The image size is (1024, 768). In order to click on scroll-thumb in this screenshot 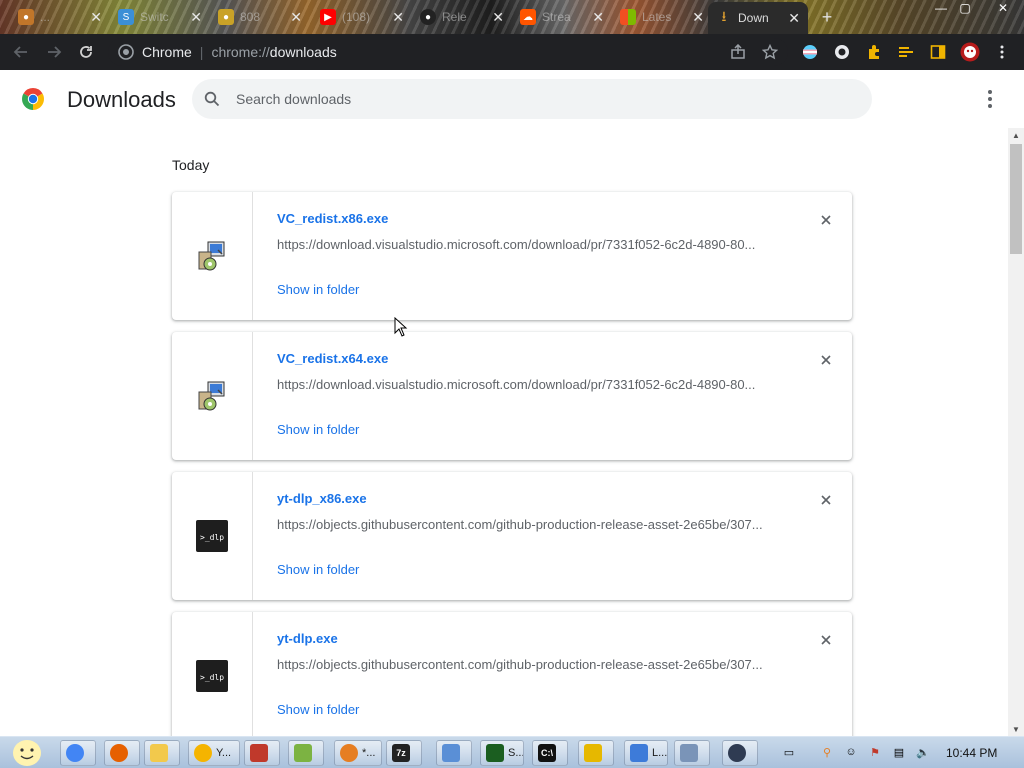, I will do `click(1016, 199)`.